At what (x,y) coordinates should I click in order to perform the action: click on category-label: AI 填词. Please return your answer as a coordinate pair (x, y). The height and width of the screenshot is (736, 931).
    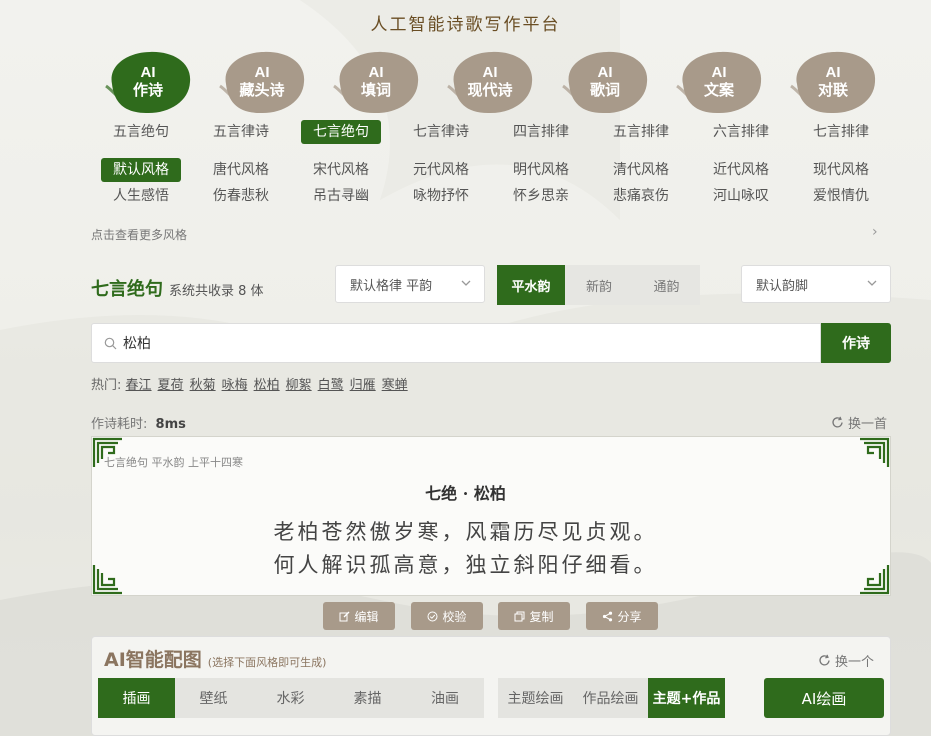
    Looking at the image, I should click on (375, 81).